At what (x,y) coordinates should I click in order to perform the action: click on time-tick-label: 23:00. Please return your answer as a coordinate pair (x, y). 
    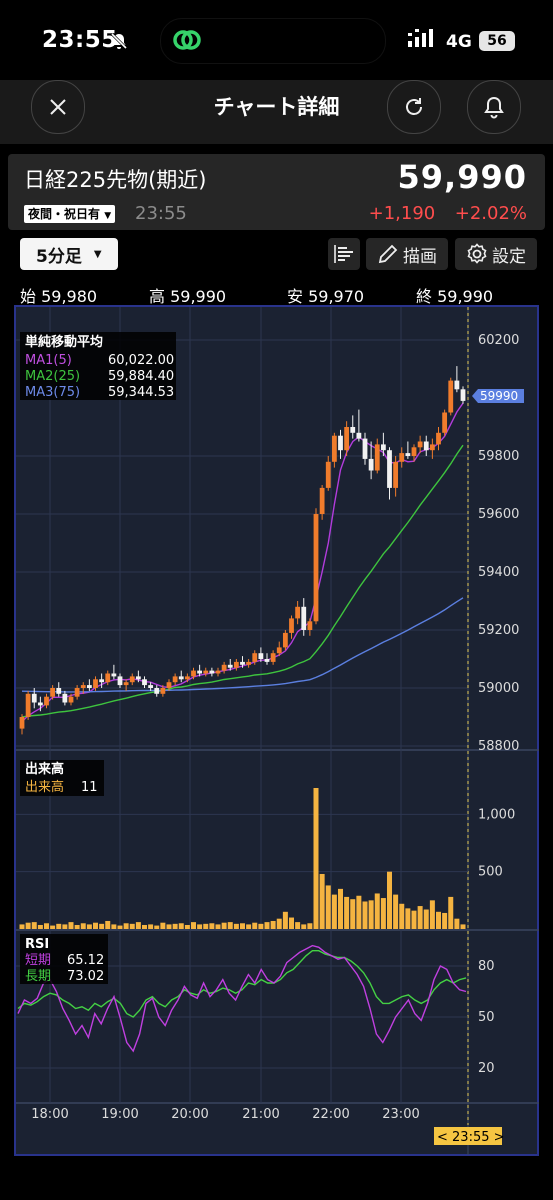
    Looking at the image, I should click on (400, 1114).